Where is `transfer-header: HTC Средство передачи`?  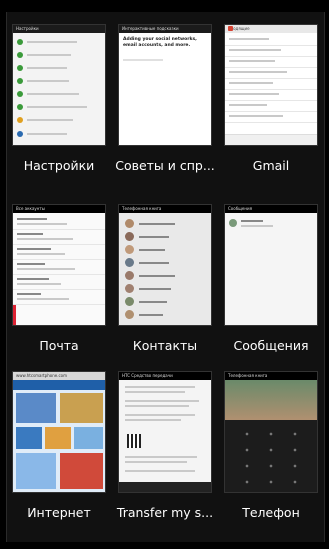 transfer-header: HTC Средство передачи is located at coordinates (165, 376).